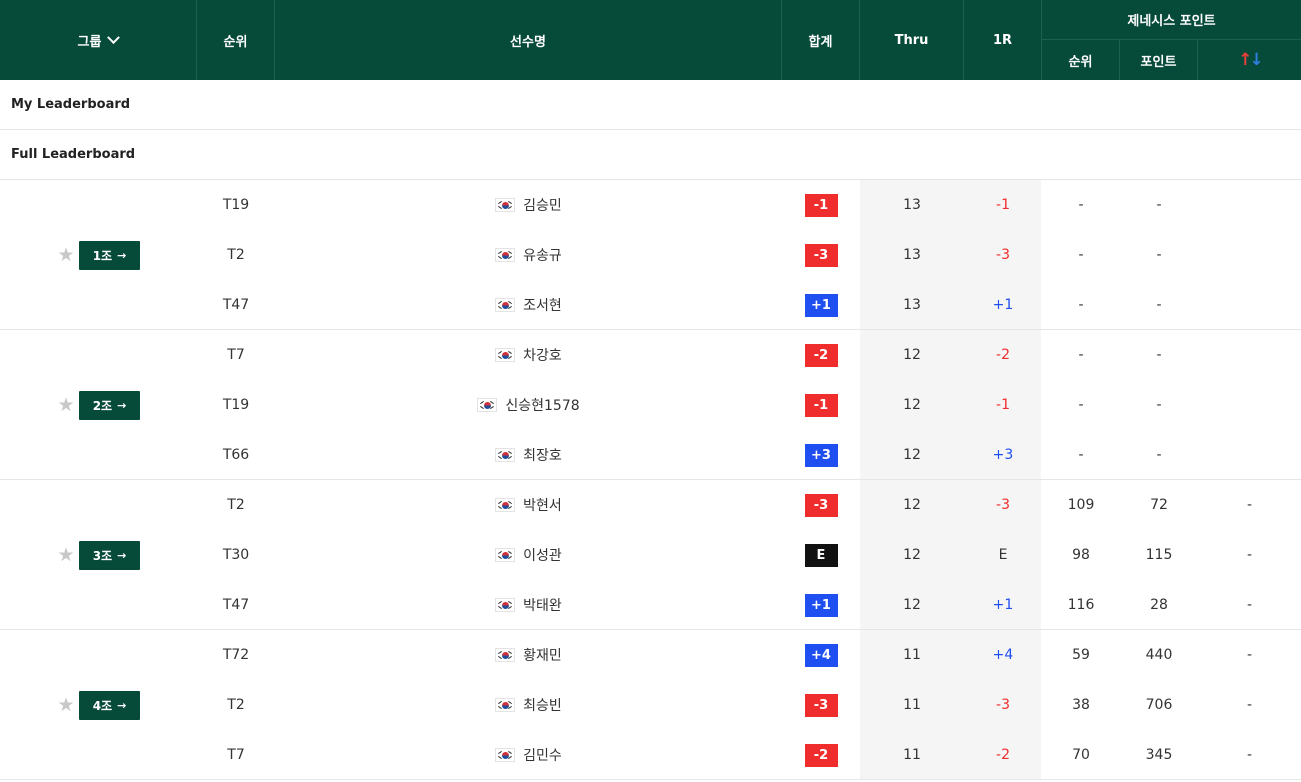  I want to click on player-name-link: 최장호, so click(542, 455).